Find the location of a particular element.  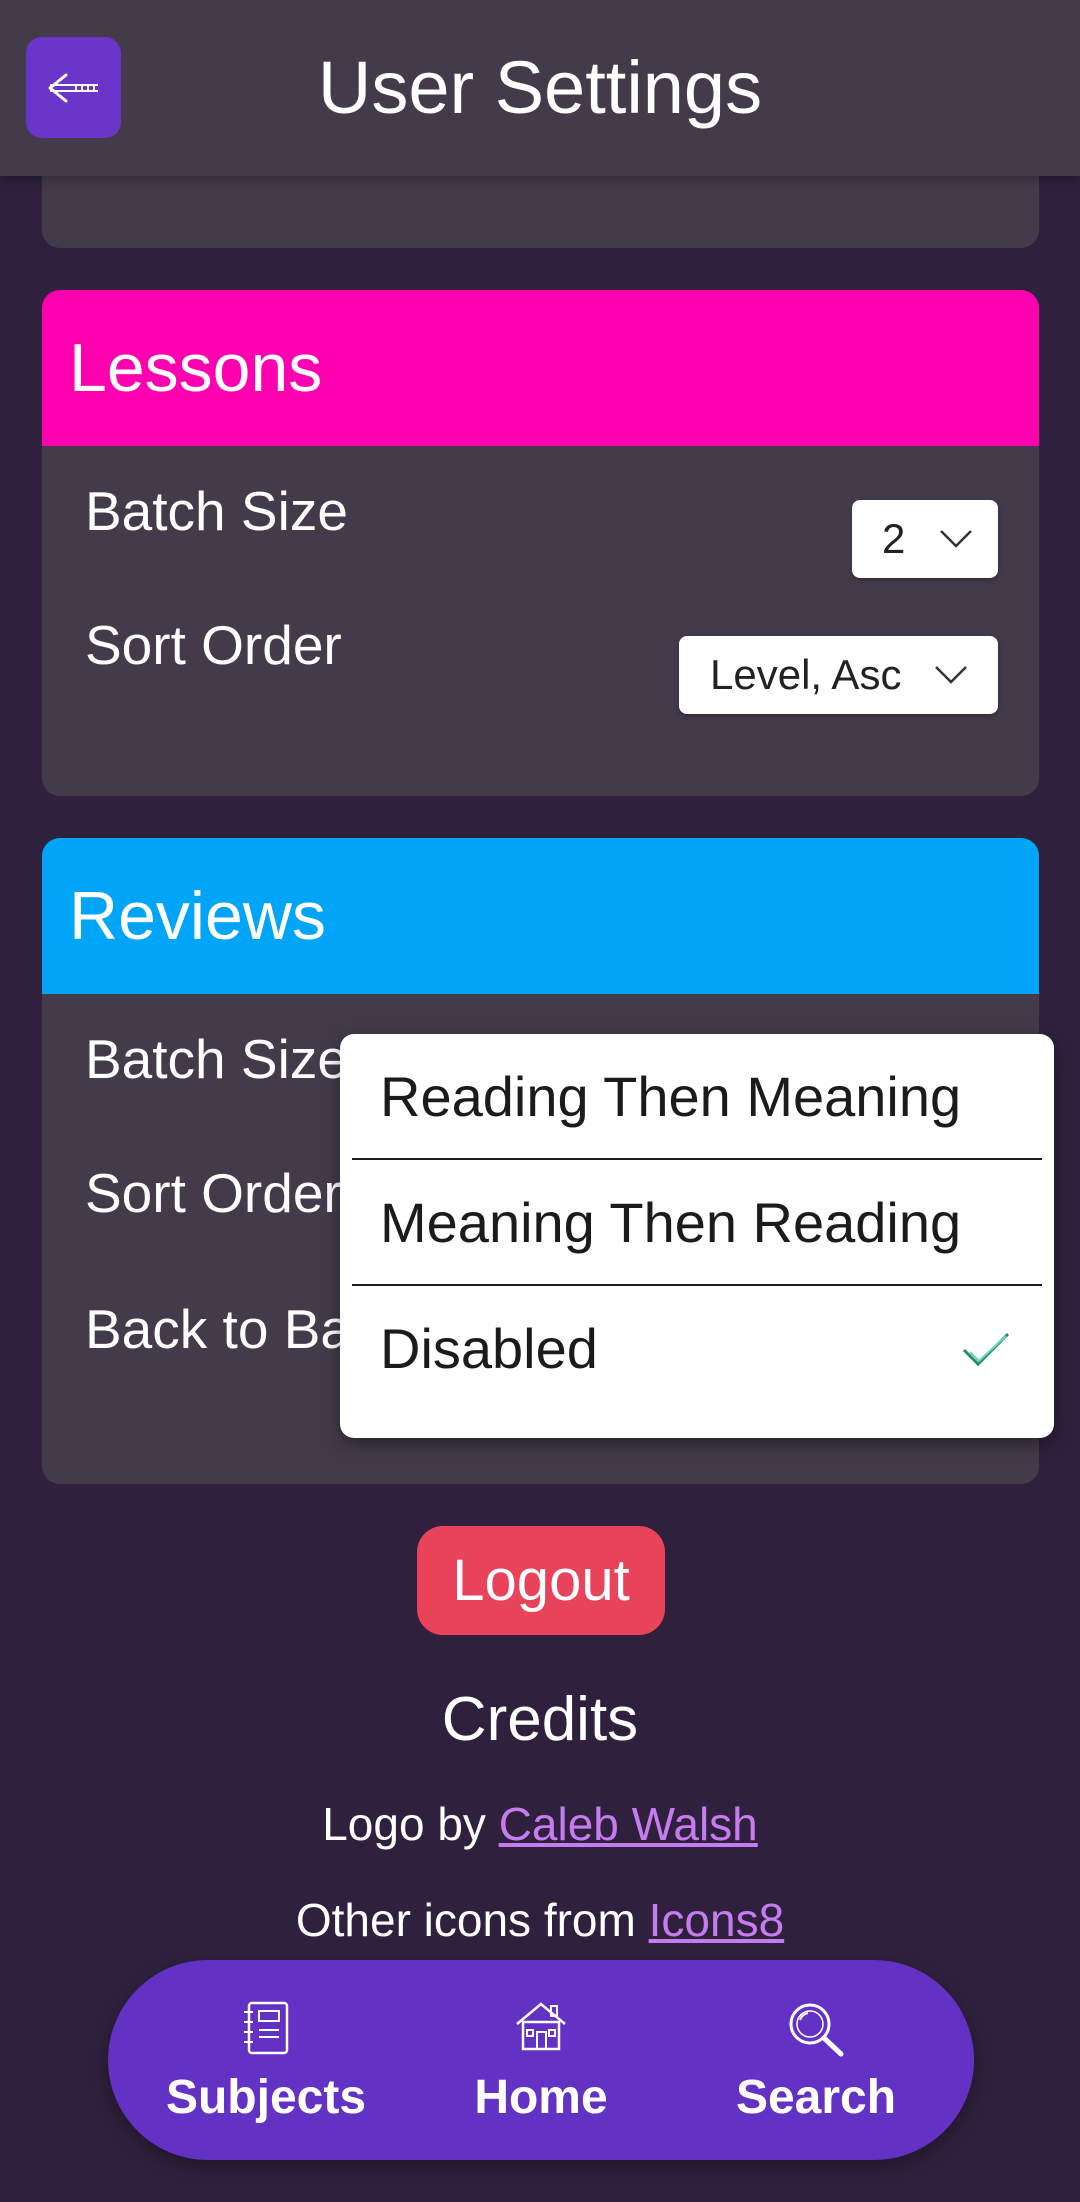

nav-item-search: Search is located at coordinates (816, 2060).